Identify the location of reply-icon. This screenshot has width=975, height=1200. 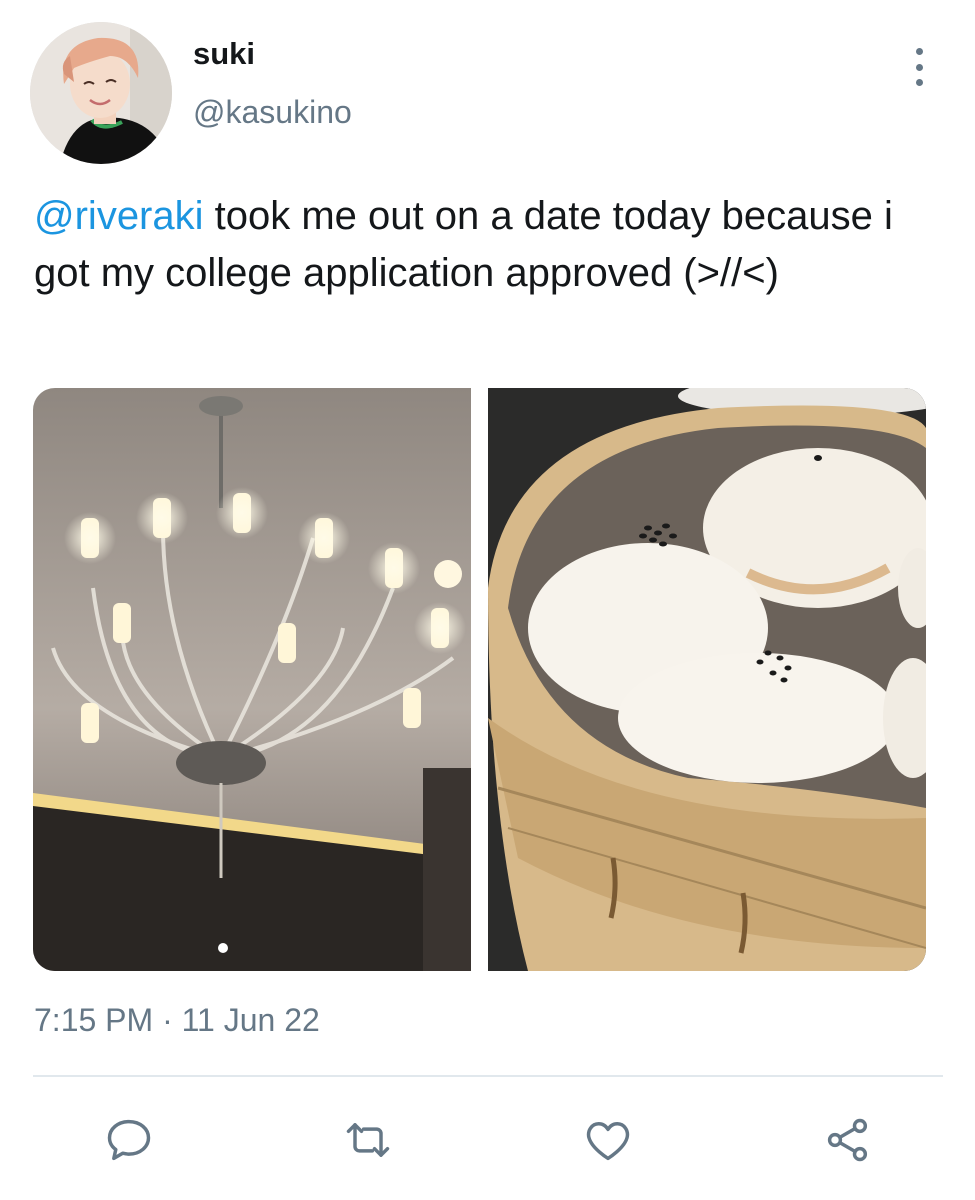
(129, 1140).